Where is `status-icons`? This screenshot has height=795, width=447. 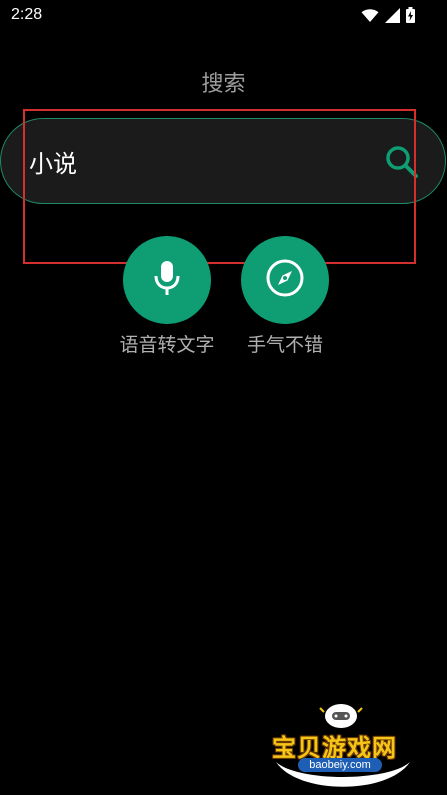
status-icons is located at coordinates (388, 15).